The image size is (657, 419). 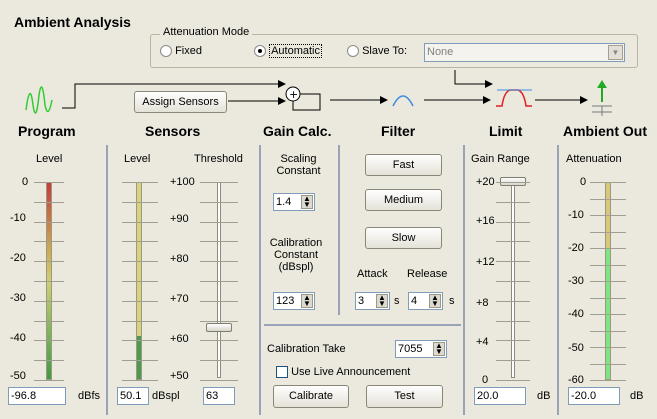 I want to click on out-scale-20: -20, so click(x=576, y=248).